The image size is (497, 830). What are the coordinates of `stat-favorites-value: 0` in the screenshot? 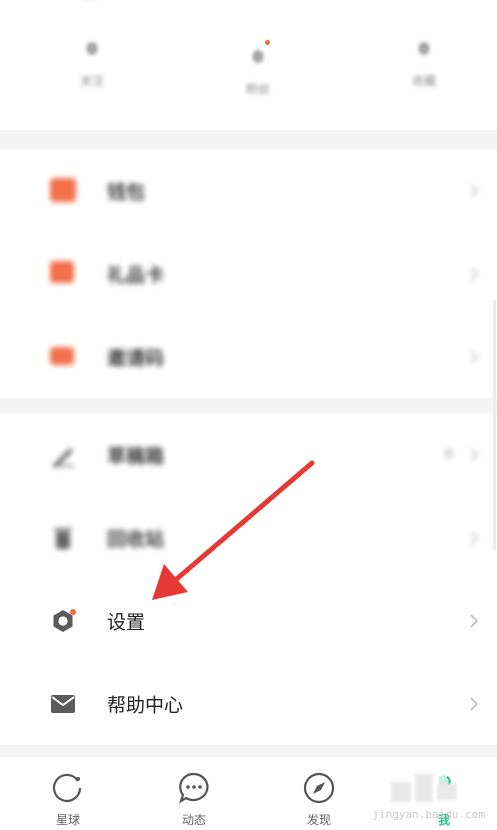 It's located at (424, 49).